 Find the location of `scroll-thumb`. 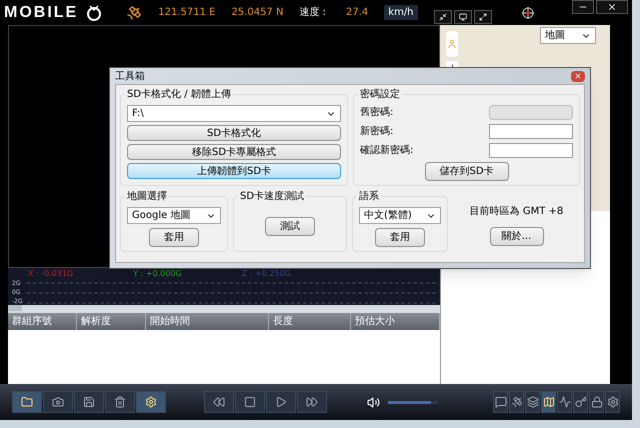

scroll-thumb is located at coordinates (15, 308).